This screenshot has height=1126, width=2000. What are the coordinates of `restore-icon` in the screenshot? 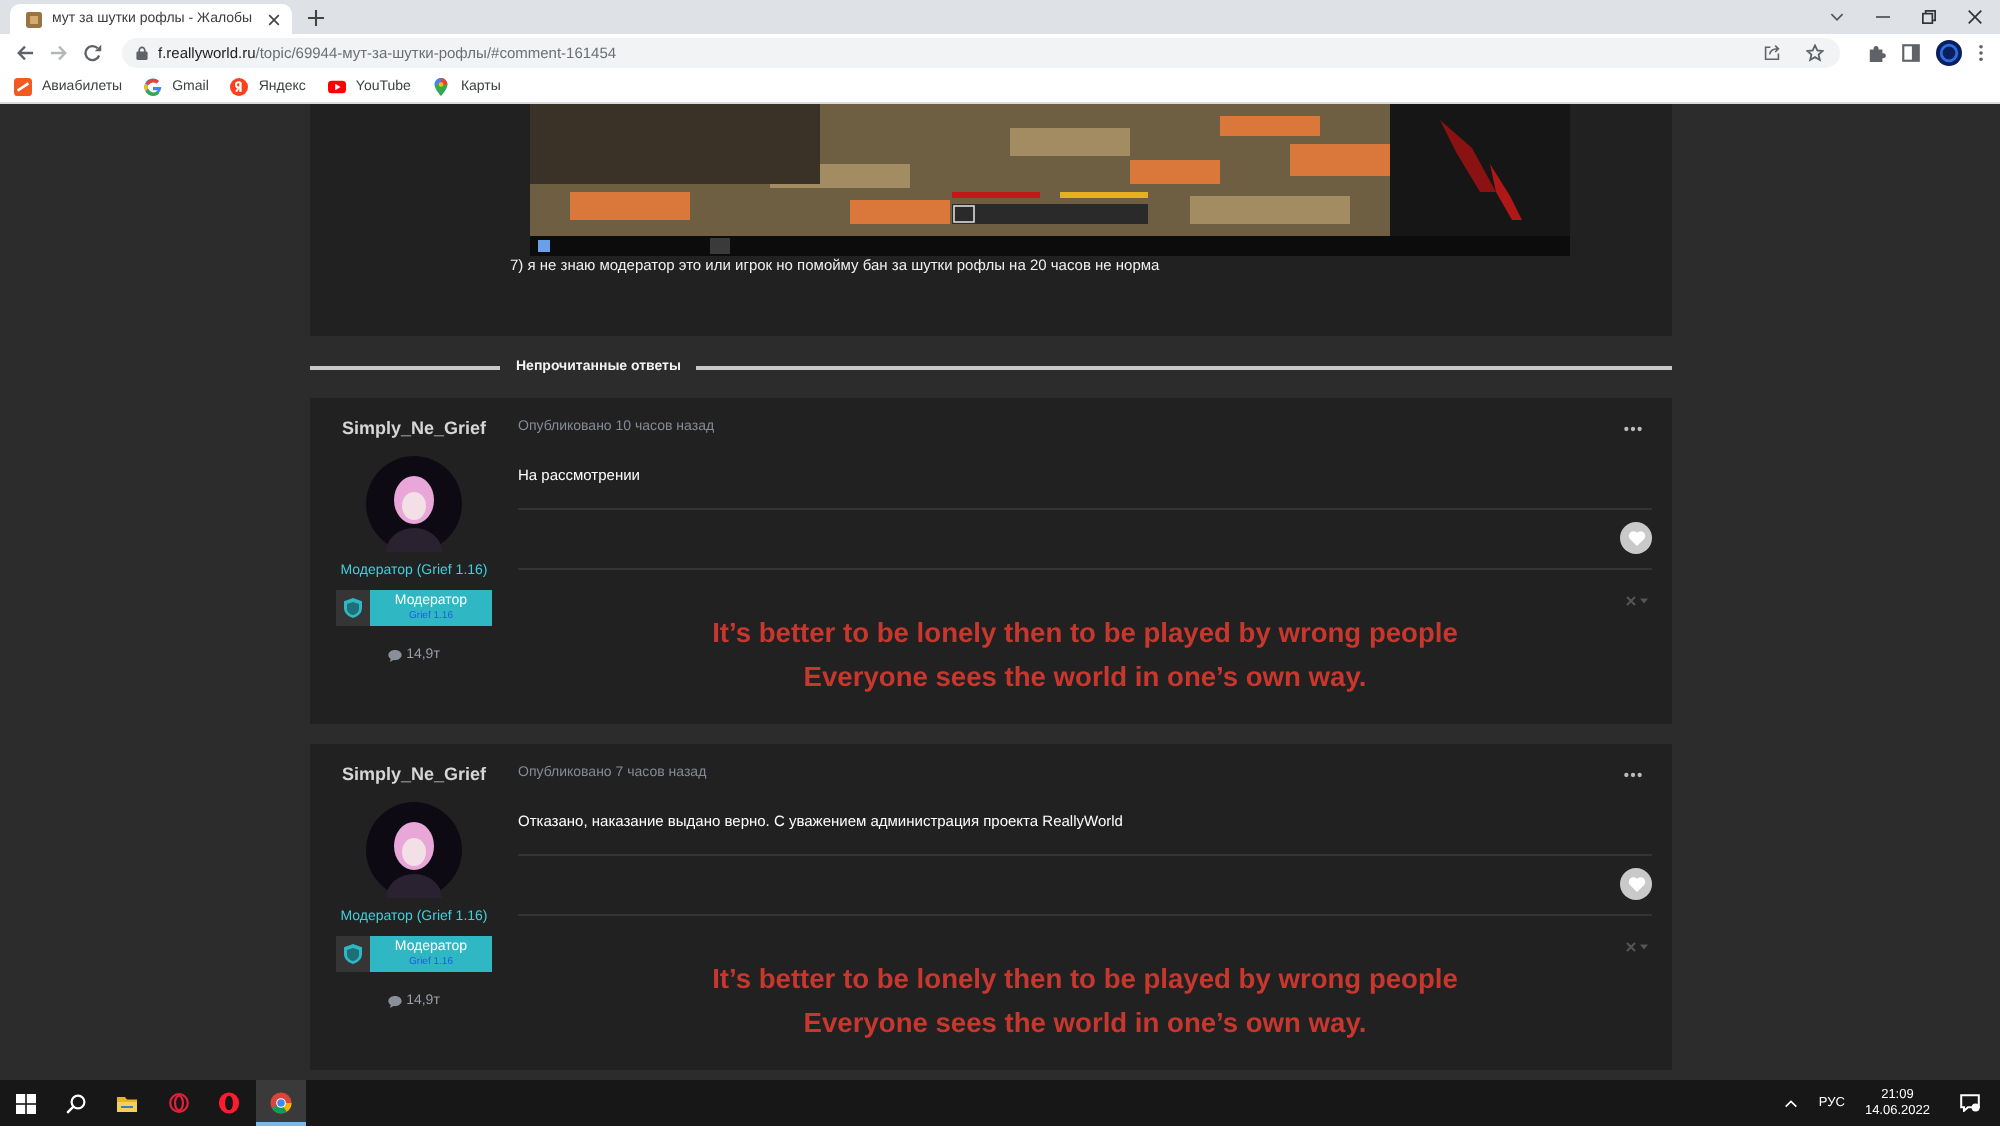 It's located at (1929, 17).